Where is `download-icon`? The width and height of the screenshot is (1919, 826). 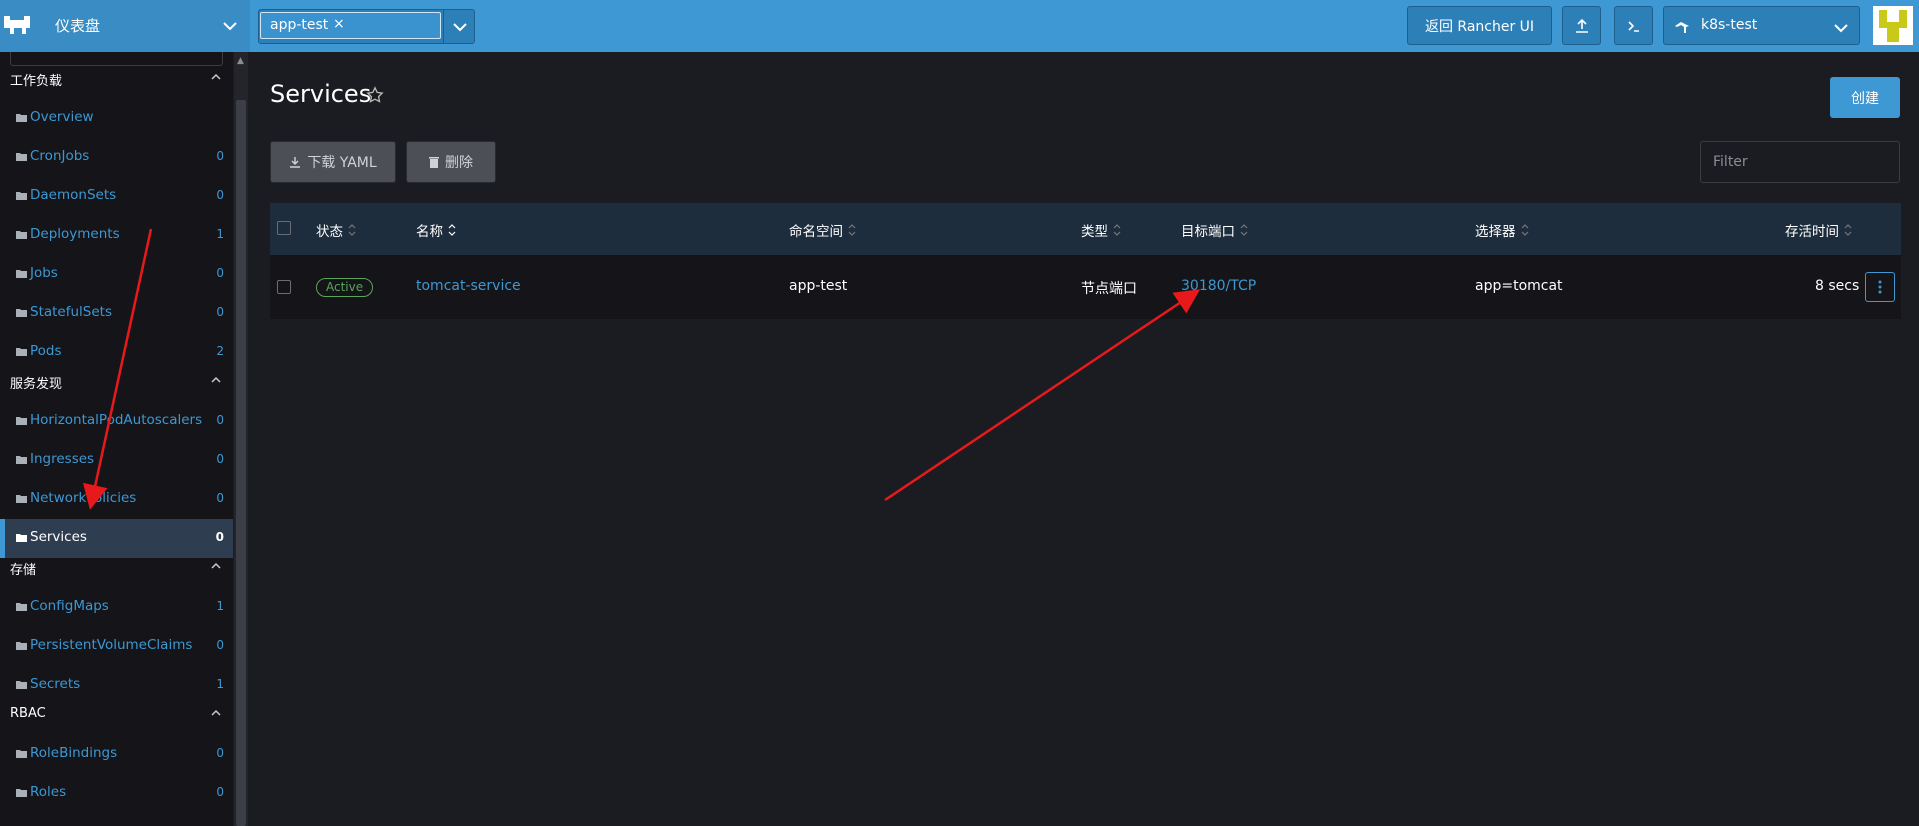
download-icon is located at coordinates (295, 162).